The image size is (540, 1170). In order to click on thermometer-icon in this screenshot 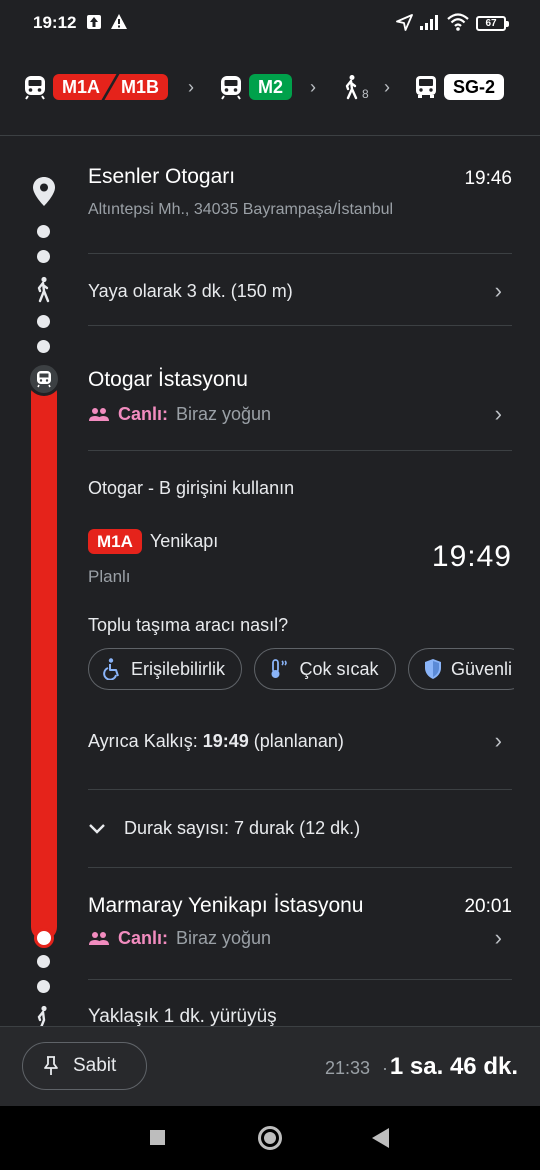, I will do `click(279, 668)`.